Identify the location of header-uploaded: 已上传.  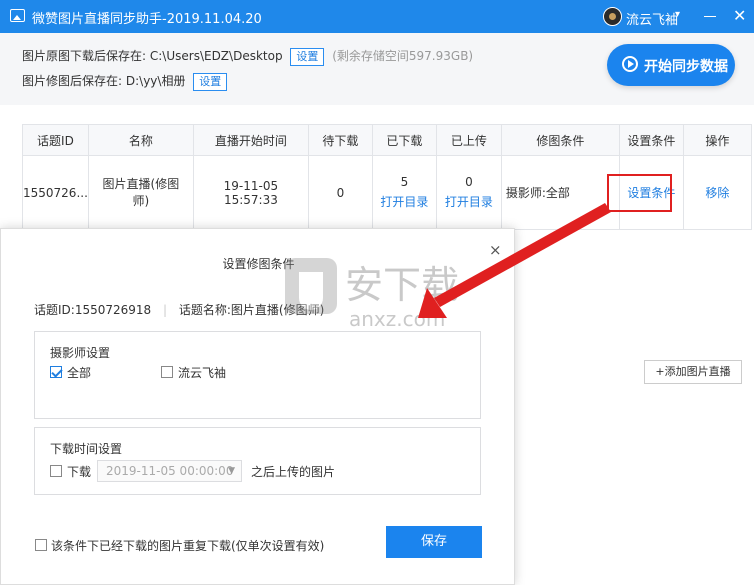
(468, 140).